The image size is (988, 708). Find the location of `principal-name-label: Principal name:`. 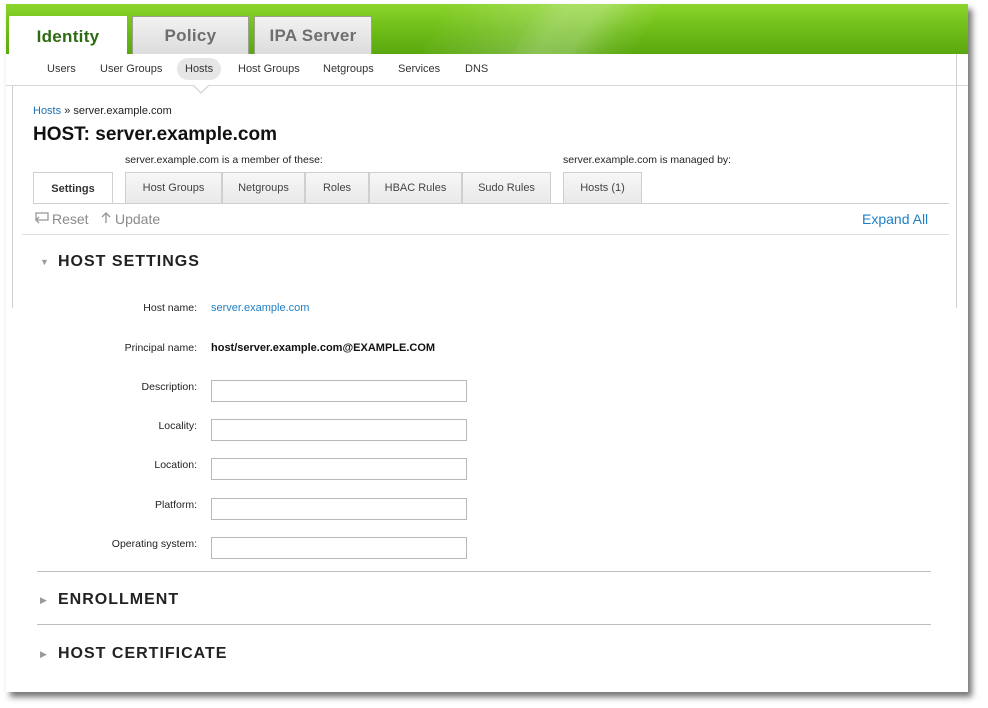

principal-name-label: Principal name: is located at coordinates (160, 348).